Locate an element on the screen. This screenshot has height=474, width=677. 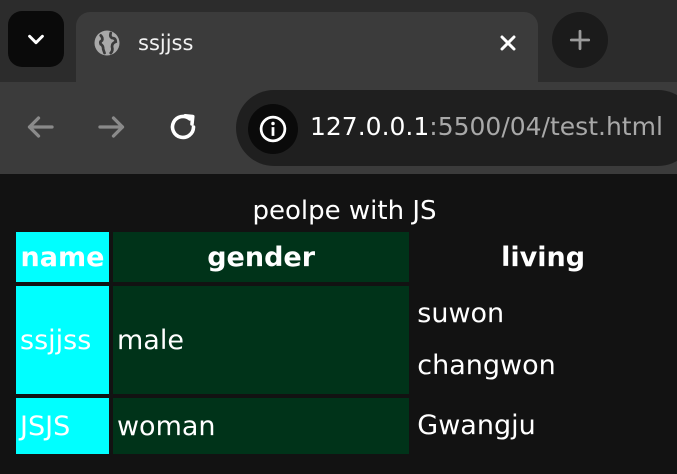
cell-name: JSJS is located at coordinates (62, 426).